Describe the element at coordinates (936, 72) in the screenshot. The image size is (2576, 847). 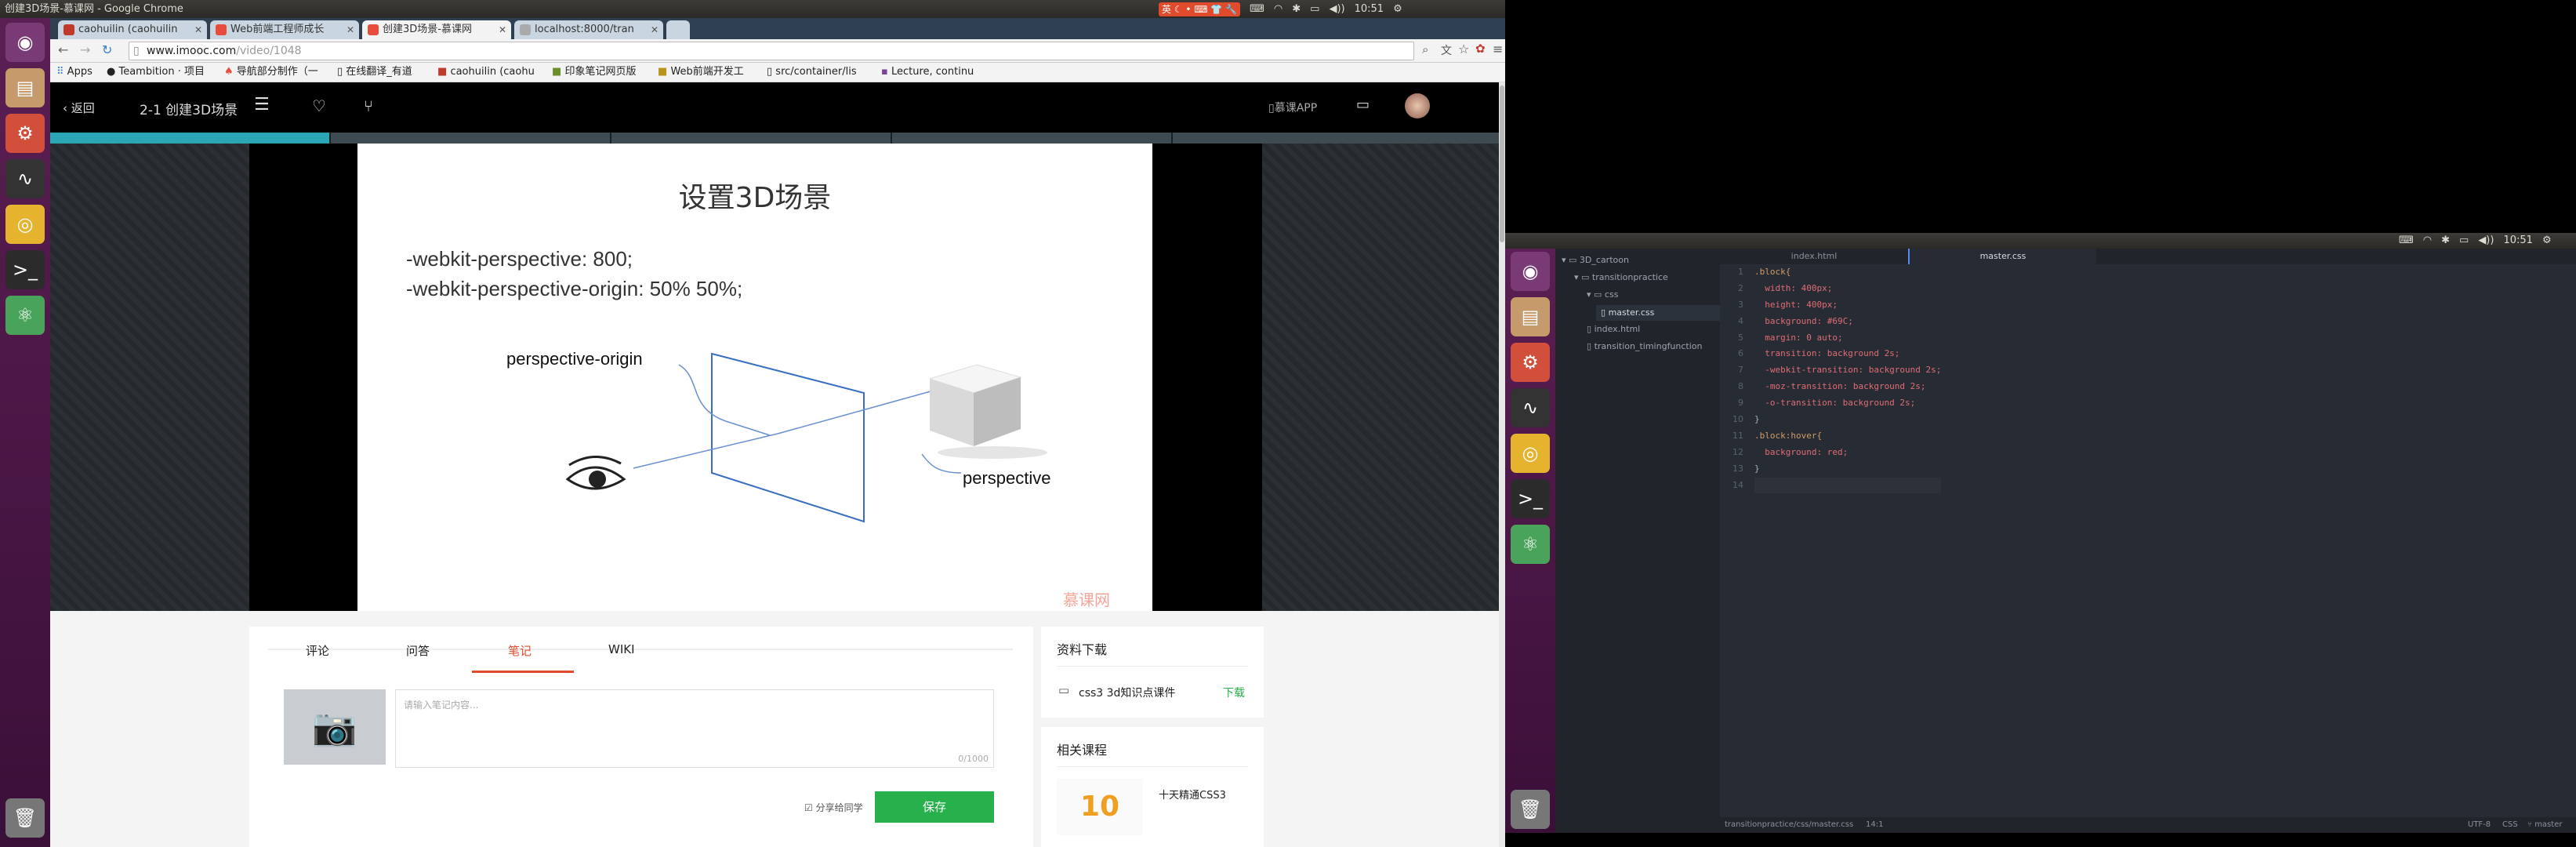
I see `bookmark-lecture: ▪ Lecture, continu` at that location.